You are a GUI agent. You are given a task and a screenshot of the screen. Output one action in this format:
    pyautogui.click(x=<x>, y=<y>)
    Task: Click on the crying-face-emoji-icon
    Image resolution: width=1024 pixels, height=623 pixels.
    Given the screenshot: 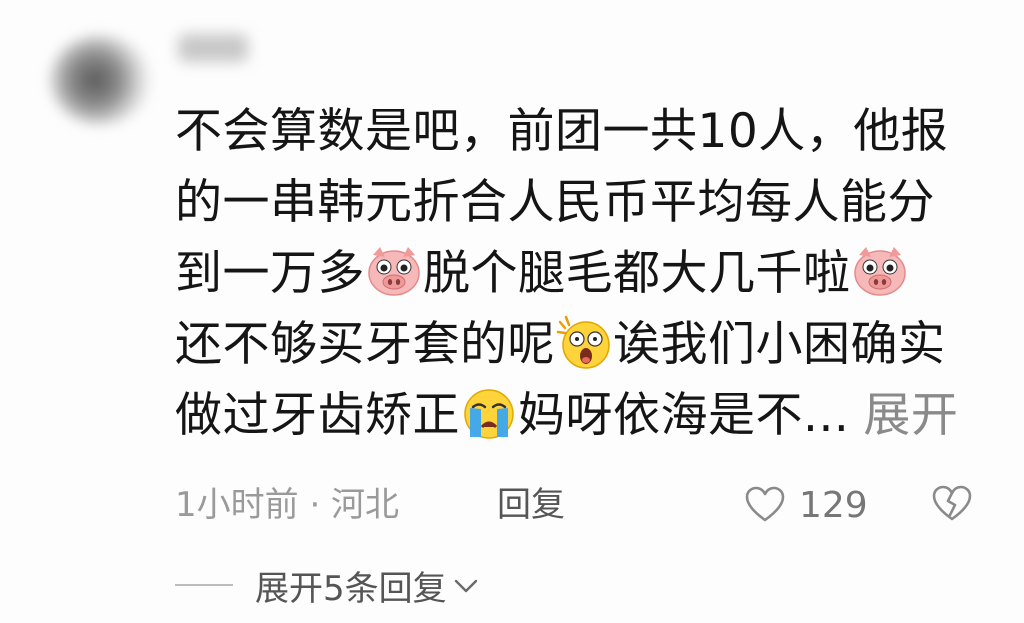 What is the action you would take?
    pyautogui.click(x=489, y=414)
    